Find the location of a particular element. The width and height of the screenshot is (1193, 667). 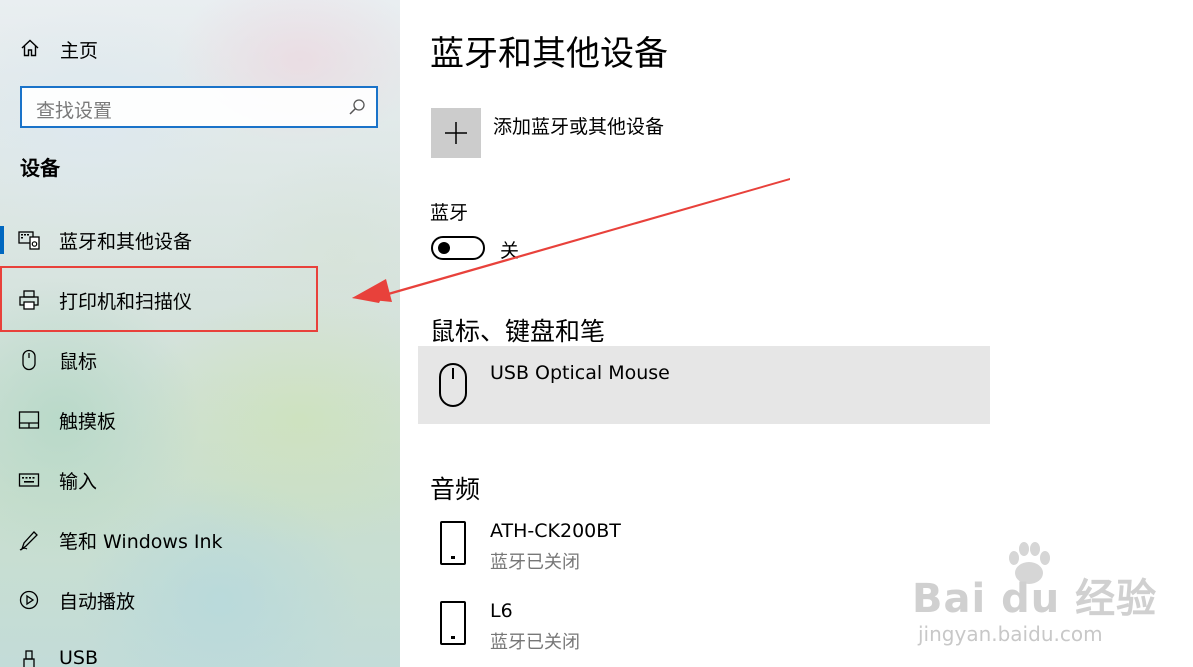

sidebar-item-autoplay: 自动播放 is located at coordinates (200, 600).